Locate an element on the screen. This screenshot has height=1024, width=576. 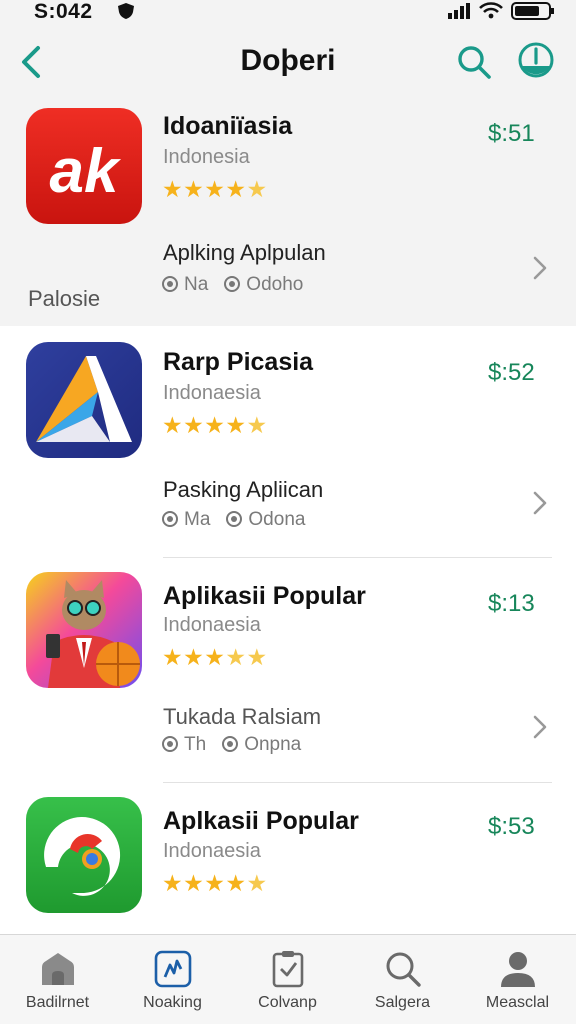
star-half-icon: ★★ is located at coordinates (246, 657).